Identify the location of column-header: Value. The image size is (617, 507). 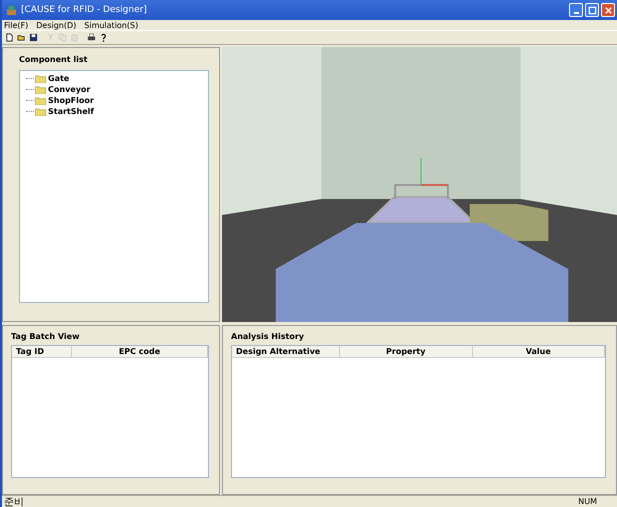
(538, 351).